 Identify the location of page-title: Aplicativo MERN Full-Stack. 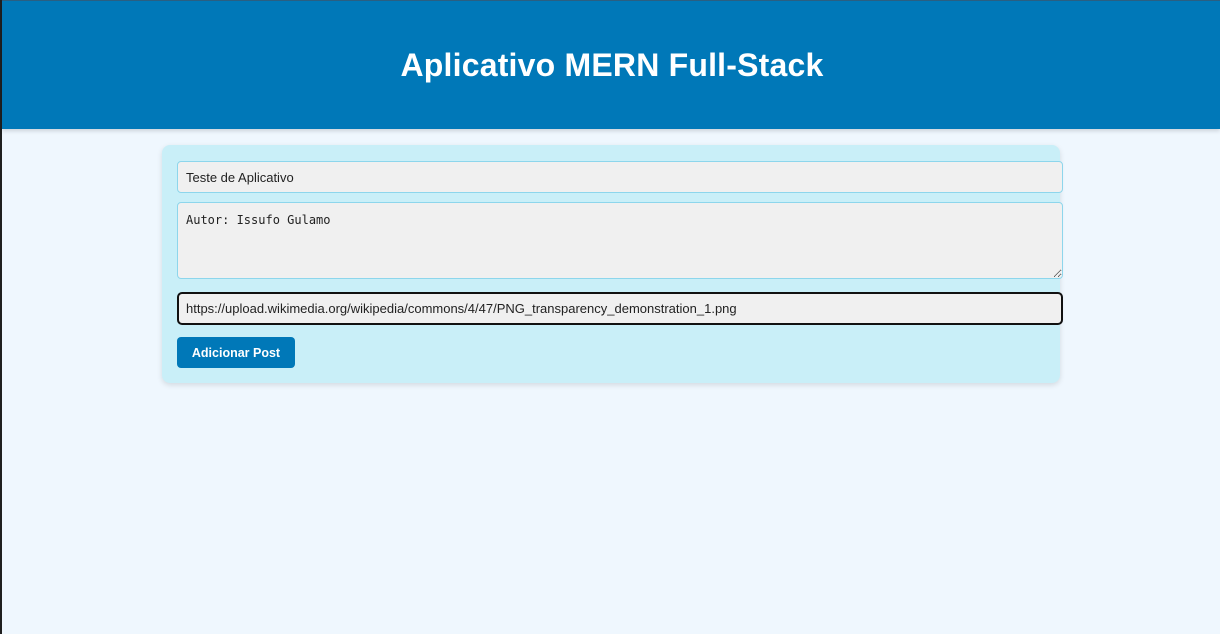
(612, 64).